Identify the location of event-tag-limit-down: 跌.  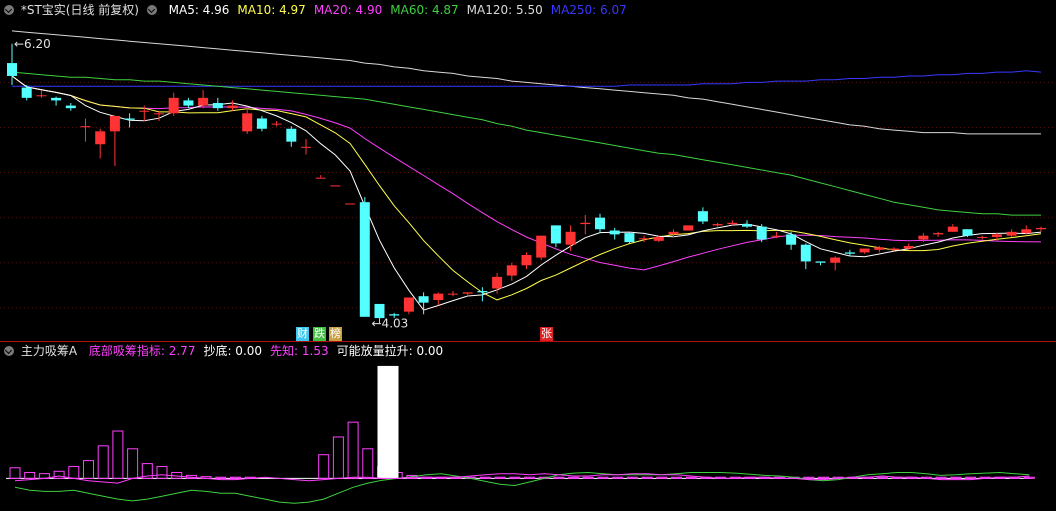
(319, 334).